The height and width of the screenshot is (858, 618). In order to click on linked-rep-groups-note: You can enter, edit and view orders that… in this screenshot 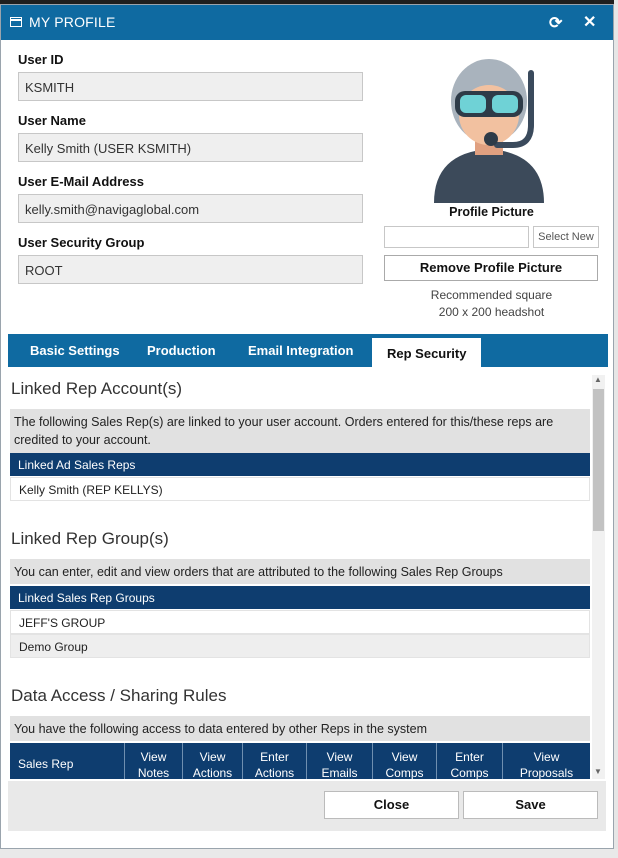, I will do `click(300, 571)`.